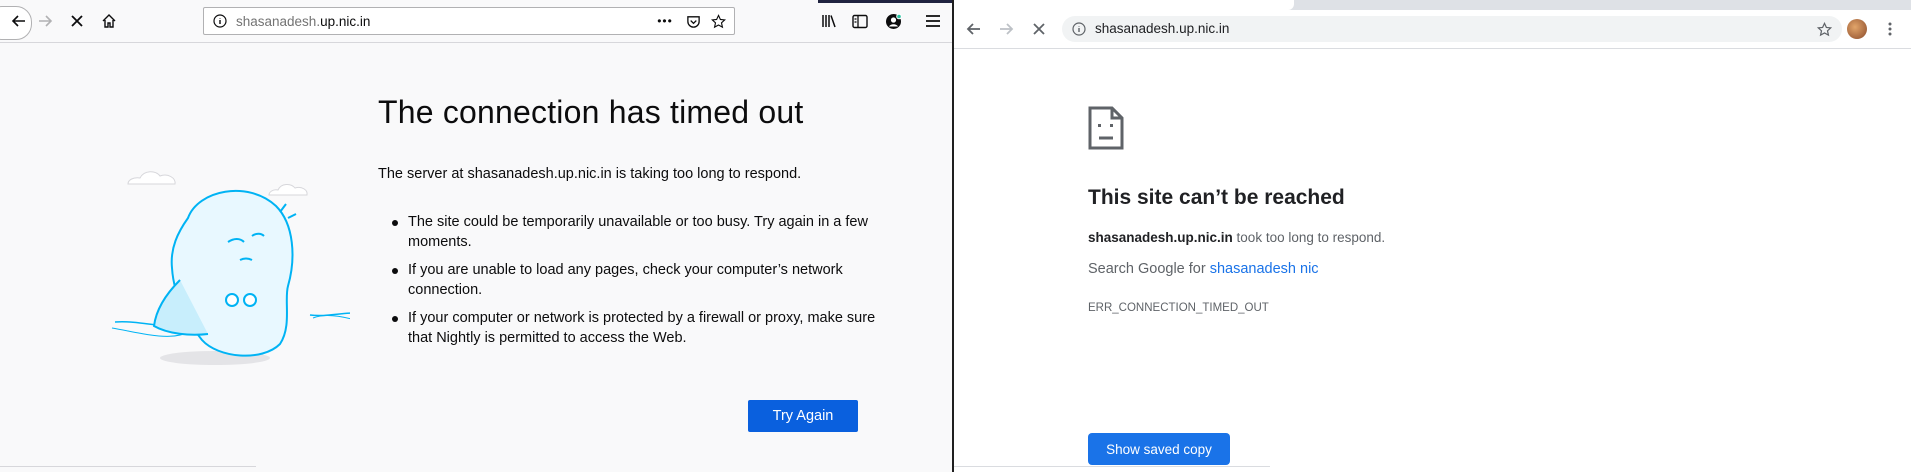  What do you see at coordinates (1432, 5) in the screenshot?
I see `tab-strip` at bounding box center [1432, 5].